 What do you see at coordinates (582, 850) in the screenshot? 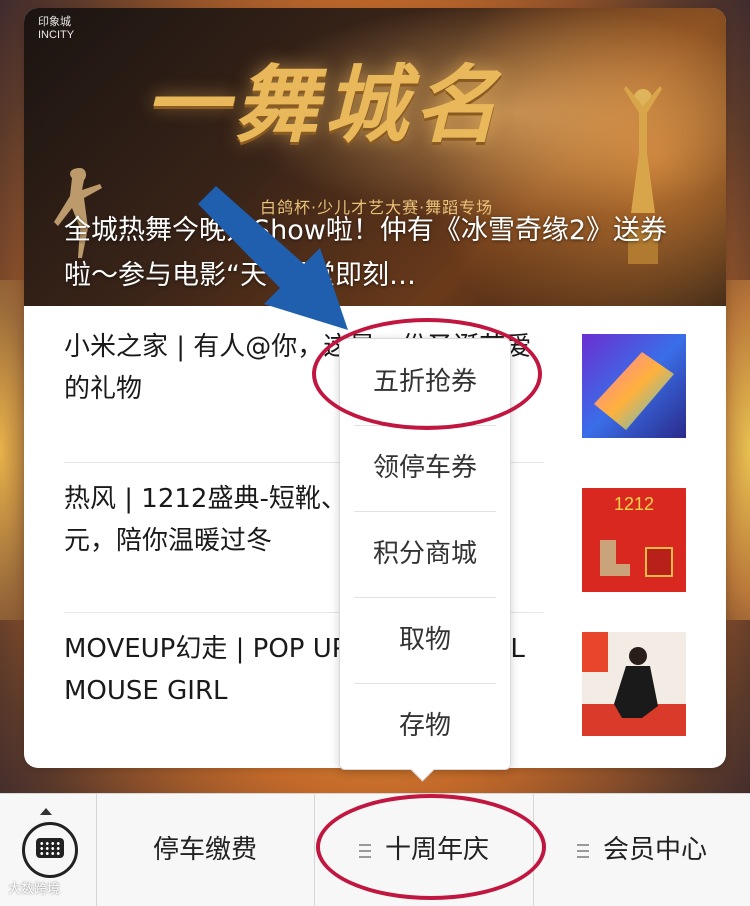
I see `submenu-icon` at bounding box center [582, 850].